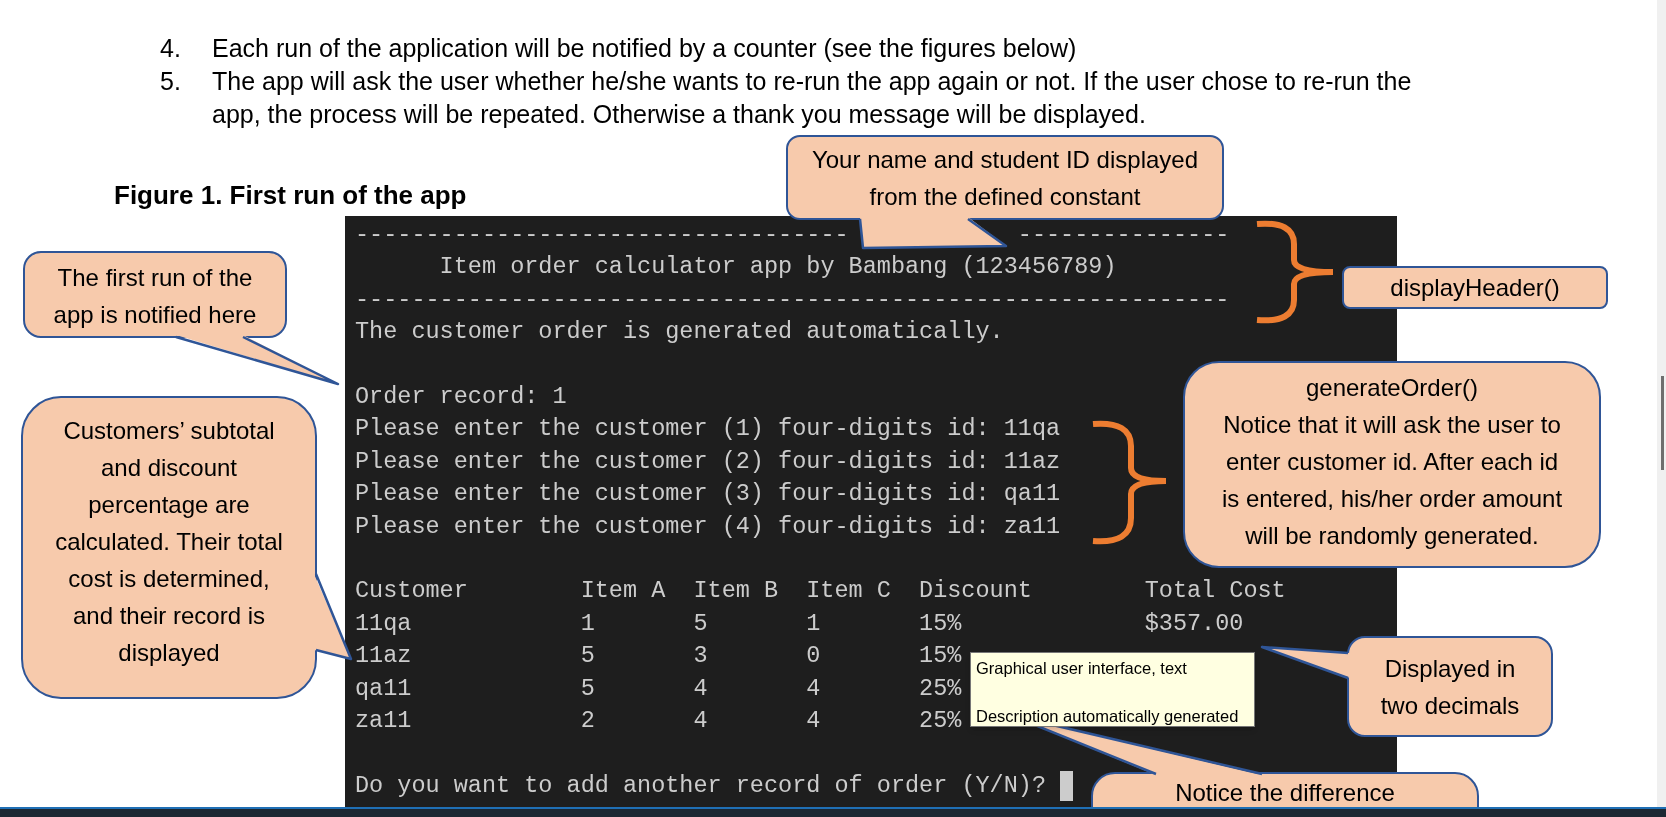 Image resolution: width=1666 pixels, height=817 pixels. What do you see at coordinates (700, 785) in the screenshot?
I see `console-prompt: Do you want to add another record of order (Y/N)?` at bounding box center [700, 785].